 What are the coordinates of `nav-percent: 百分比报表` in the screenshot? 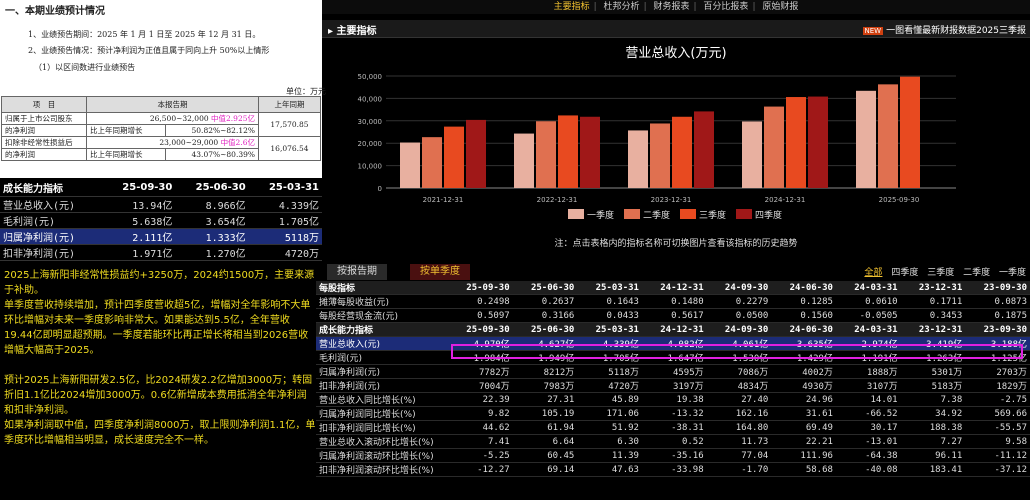 It's located at (725, 7).